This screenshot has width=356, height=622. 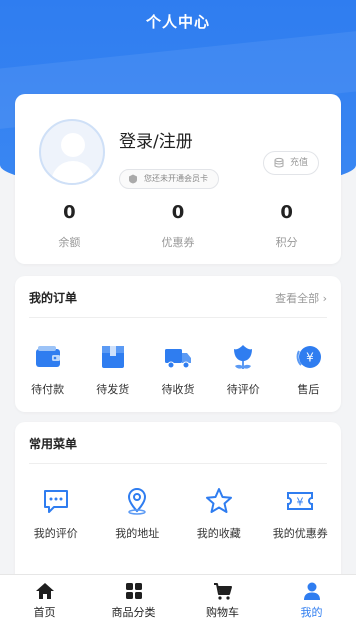 I want to click on stat-points: 0 积分, so click(x=286, y=226).